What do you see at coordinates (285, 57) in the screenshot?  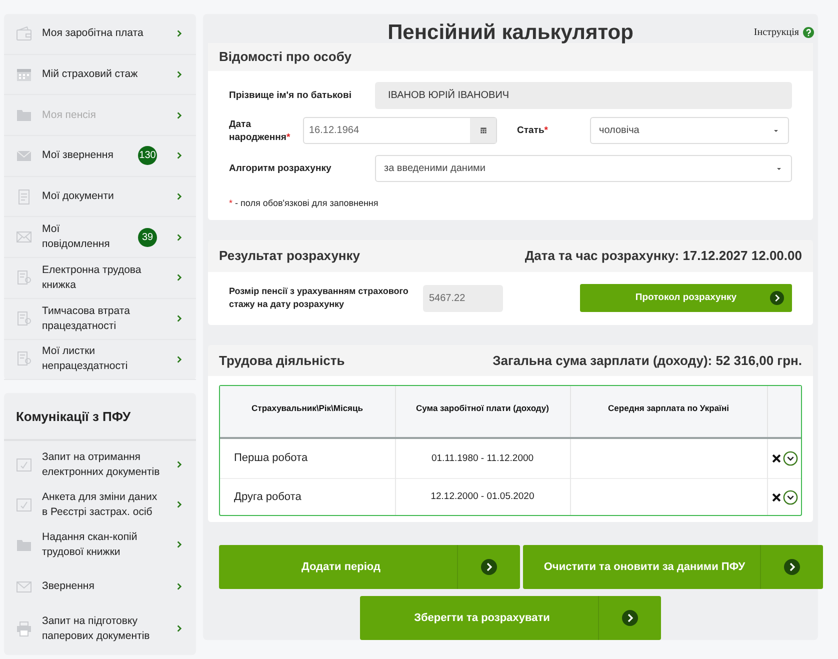 I see `section-title: Відомості про особу` at bounding box center [285, 57].